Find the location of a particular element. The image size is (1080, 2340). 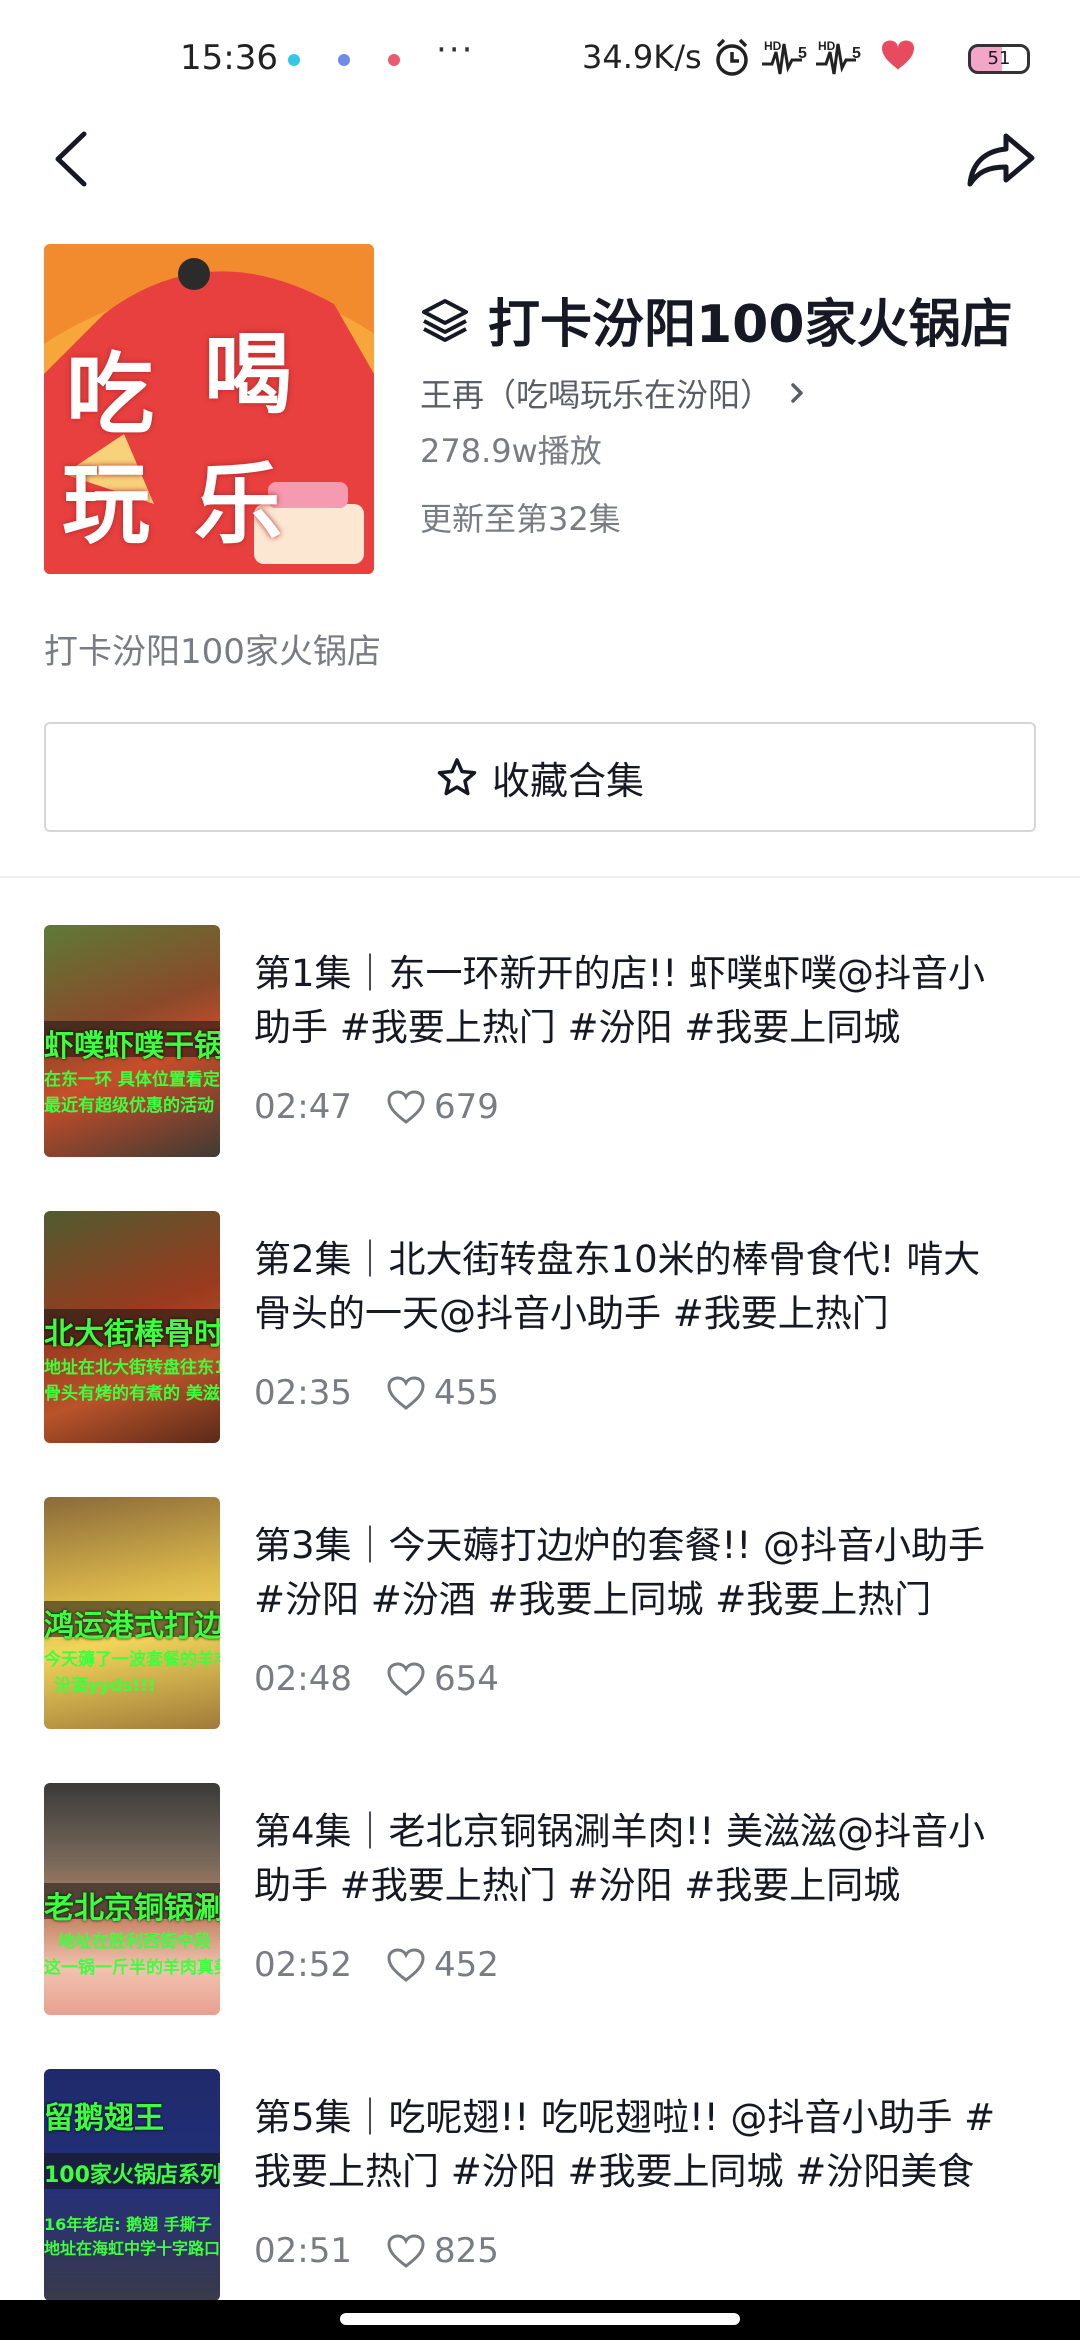

collection-layers-icon is located at coordinates (445, 320).